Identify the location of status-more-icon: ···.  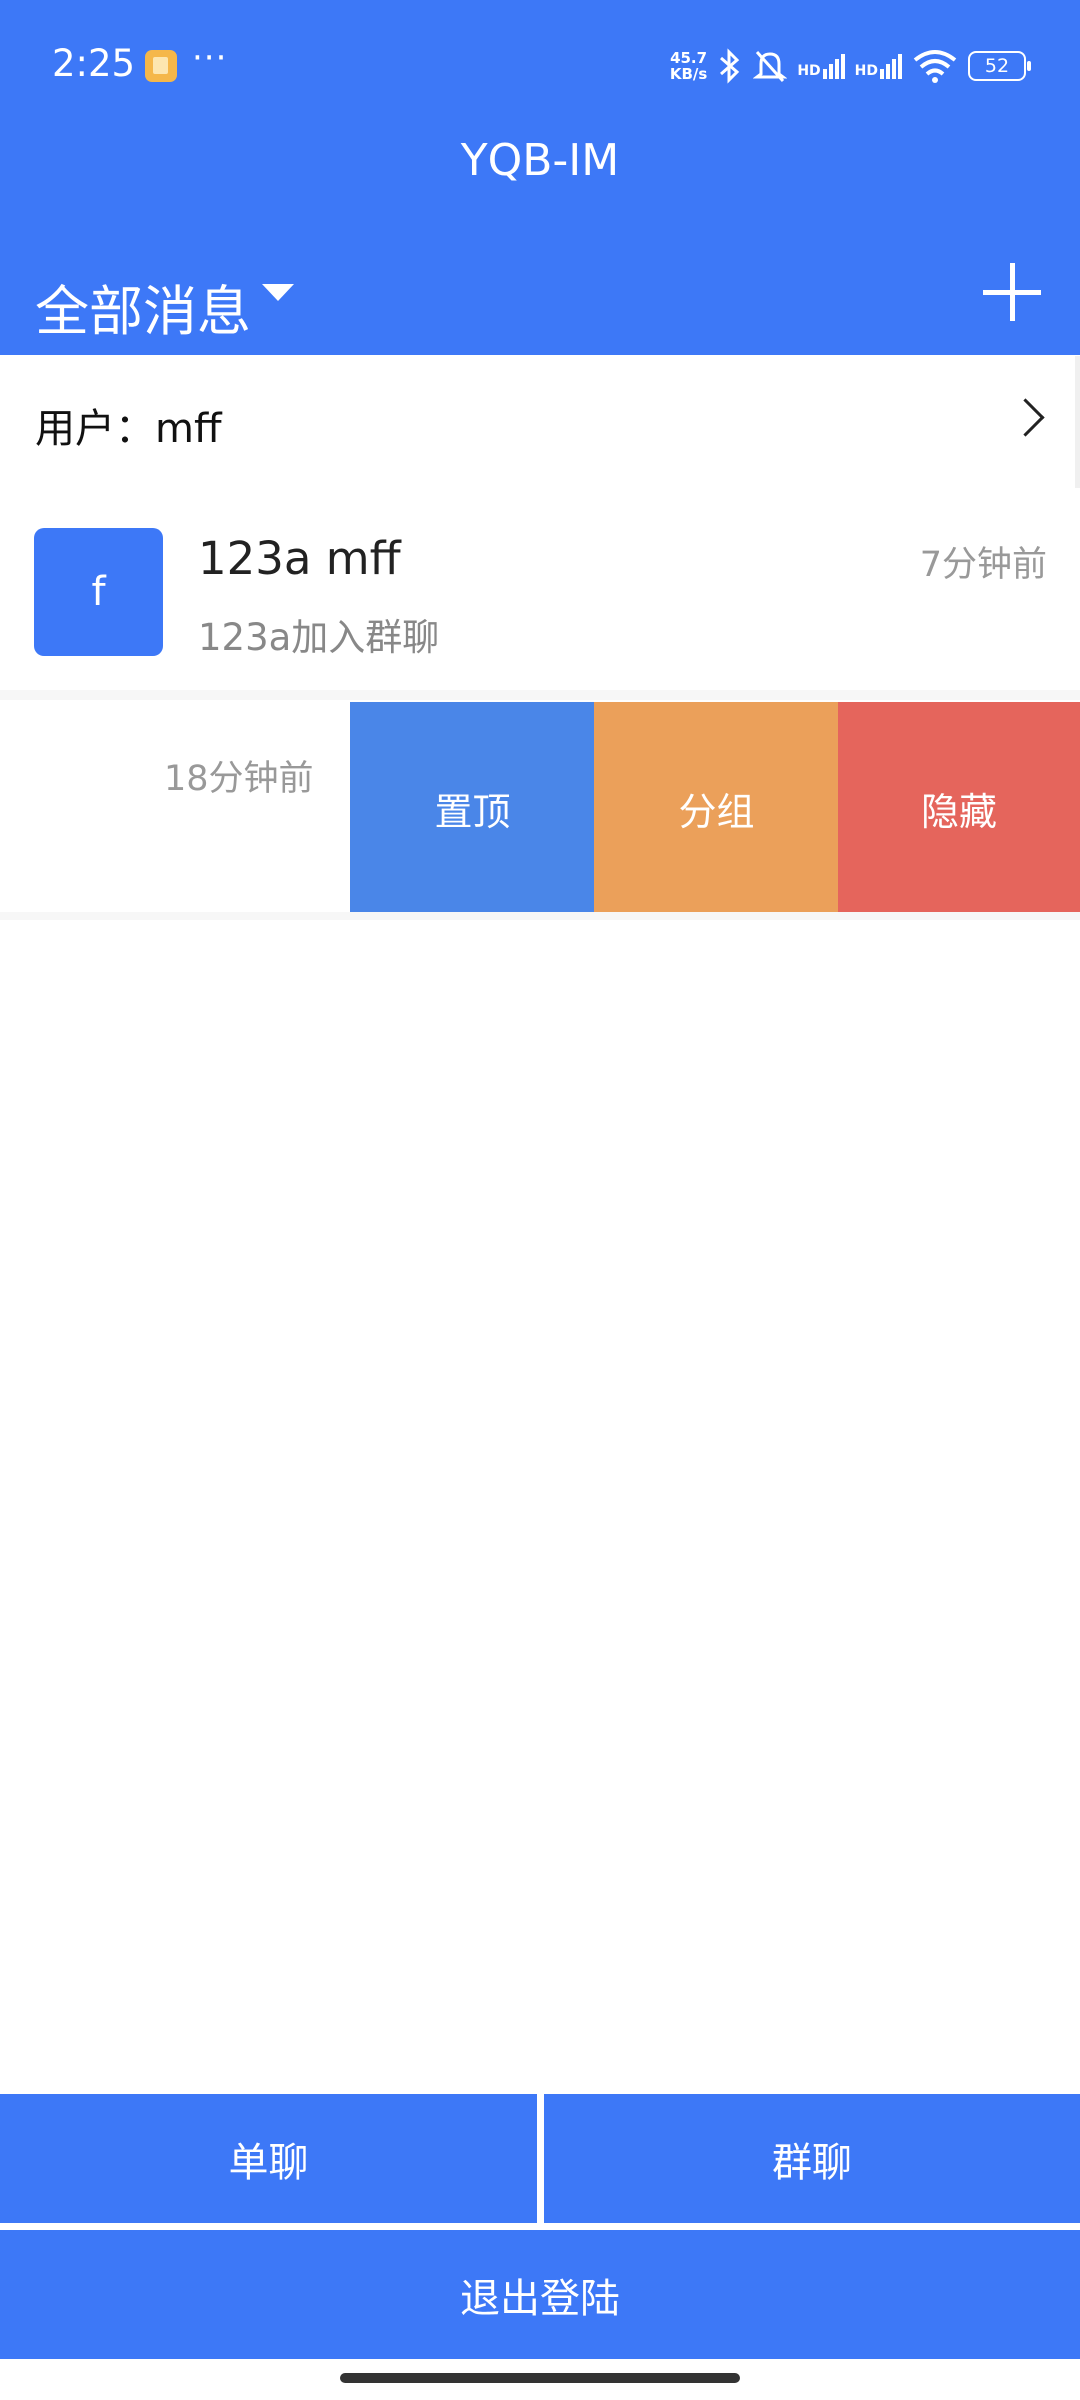
(210, 58).